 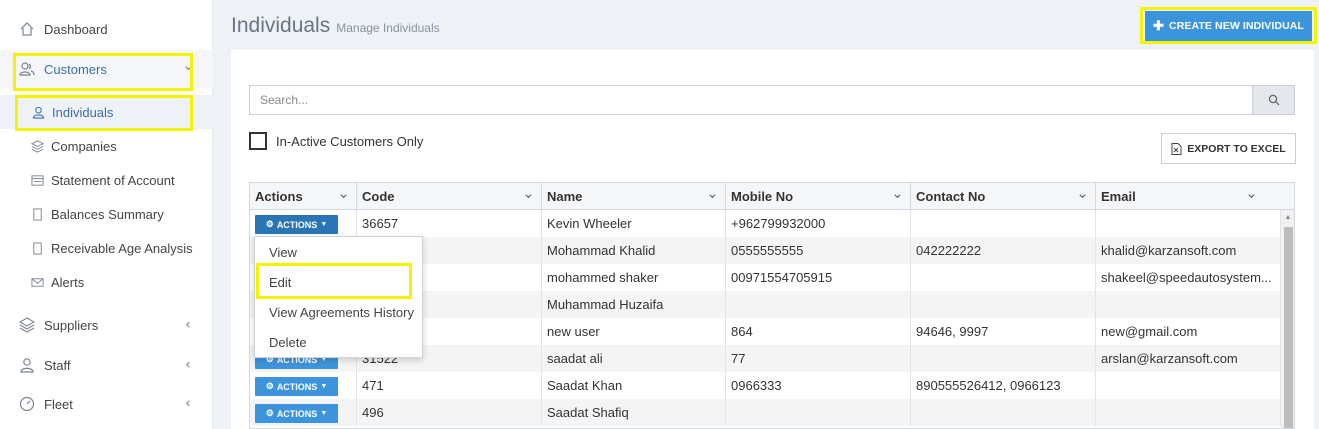 What do you see at coordinates (106, 325) in the screenshot?
I see `sidebar-item-suppliers: Suppliers` at bounding box center [106, 325].